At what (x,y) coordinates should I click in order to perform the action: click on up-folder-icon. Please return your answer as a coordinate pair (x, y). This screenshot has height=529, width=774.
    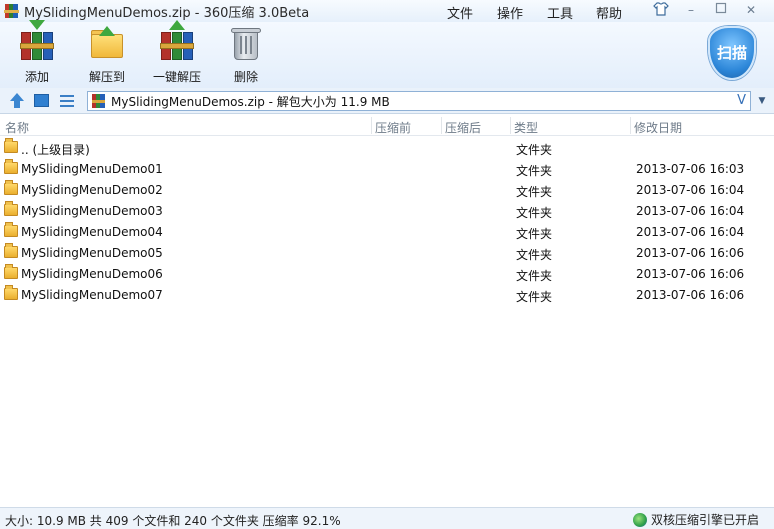
    Looking at the image, I should click on (17, 101).